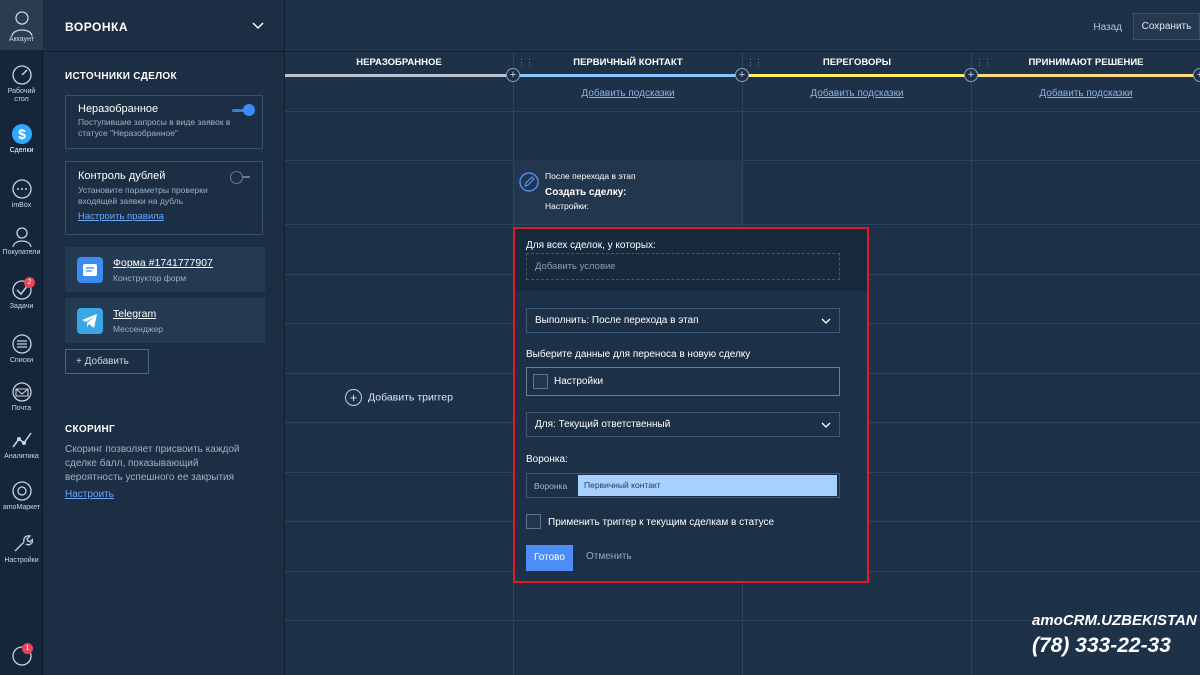  What do you see at coordinates (89, 494) in the screenshot?
I see `scoring-link: Настроить` at bounding box center [89, 494].